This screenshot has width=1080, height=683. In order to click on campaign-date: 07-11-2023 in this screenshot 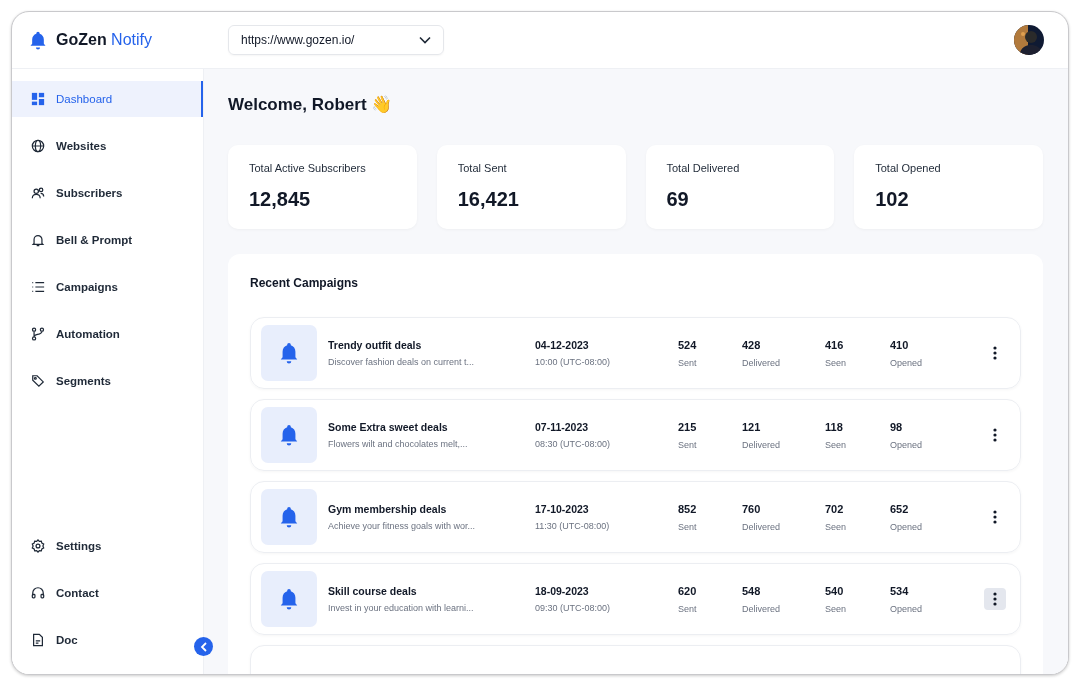, I will do `click(562, 427)`.